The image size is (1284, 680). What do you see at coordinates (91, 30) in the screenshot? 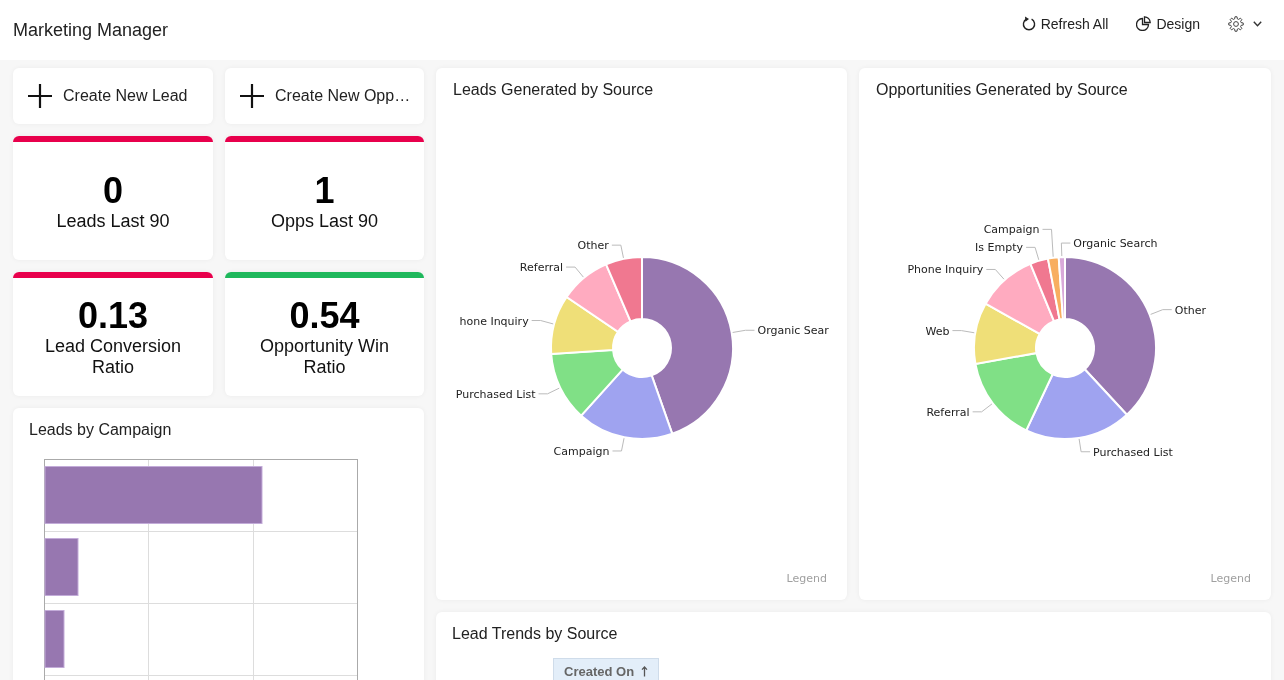
I see `page-title: Marketing Manager` at bounding box center [91, 30].